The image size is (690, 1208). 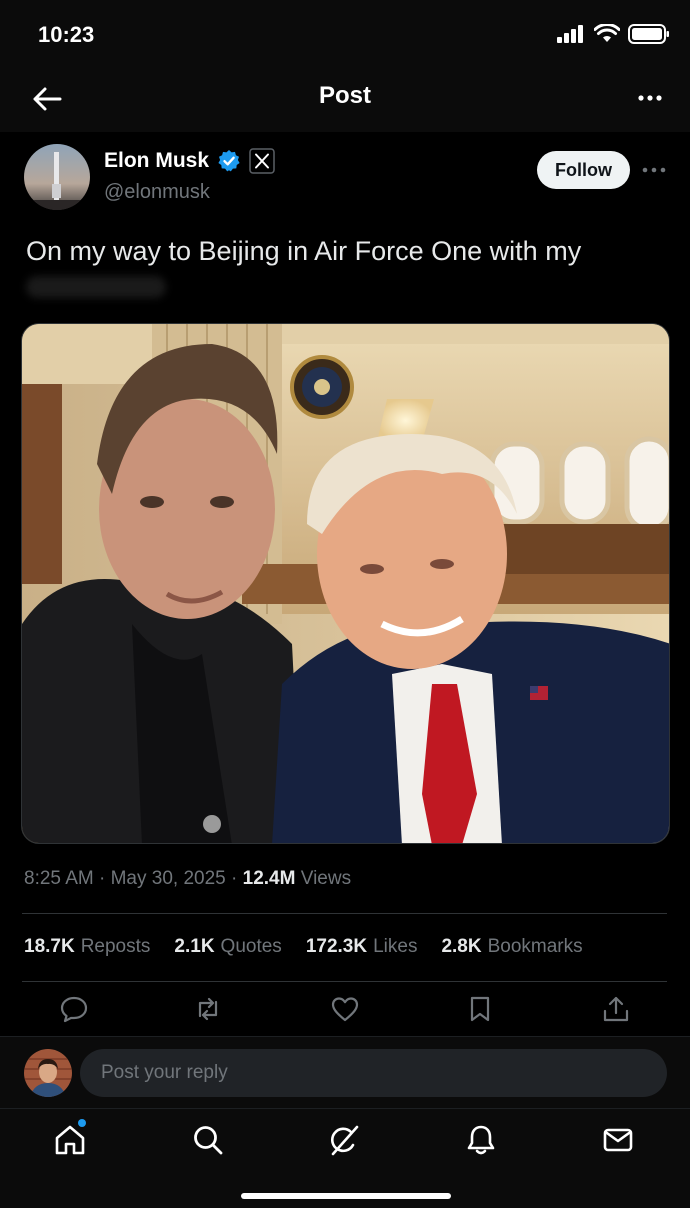 What do you see at coordinates (481, 1140) in the screenshot?
I see `notifications-icon` at bounding box center [481, 1140].